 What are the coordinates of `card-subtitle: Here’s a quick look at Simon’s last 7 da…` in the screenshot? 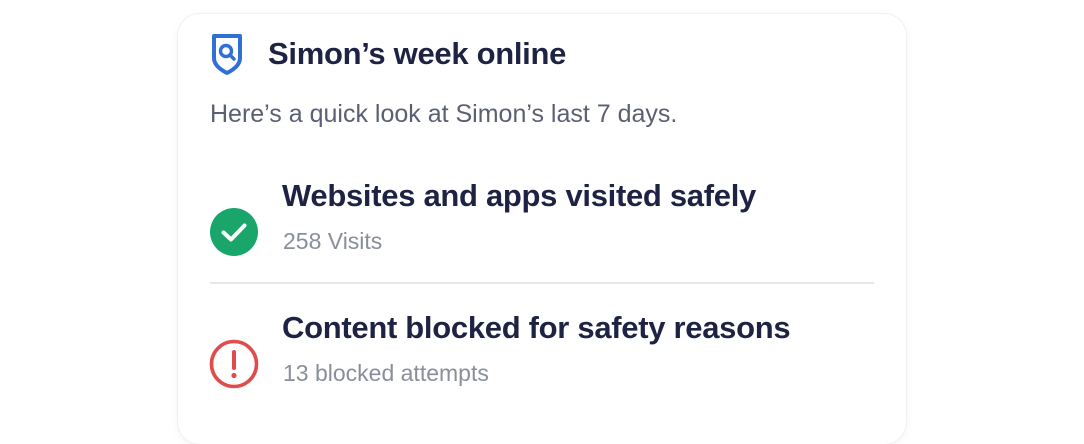 It's located at (444, 114).